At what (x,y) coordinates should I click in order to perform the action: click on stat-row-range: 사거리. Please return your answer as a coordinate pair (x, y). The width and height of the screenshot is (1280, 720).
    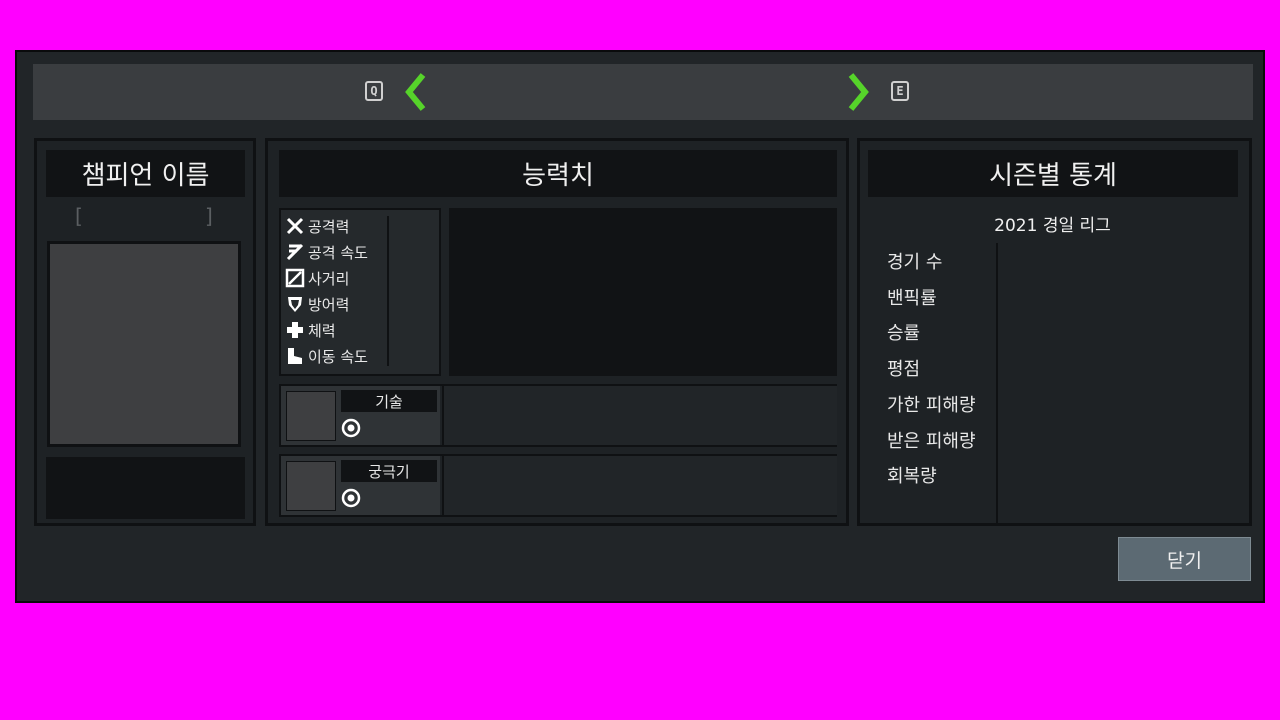
    Looking at the image, I should click on (317, 278).